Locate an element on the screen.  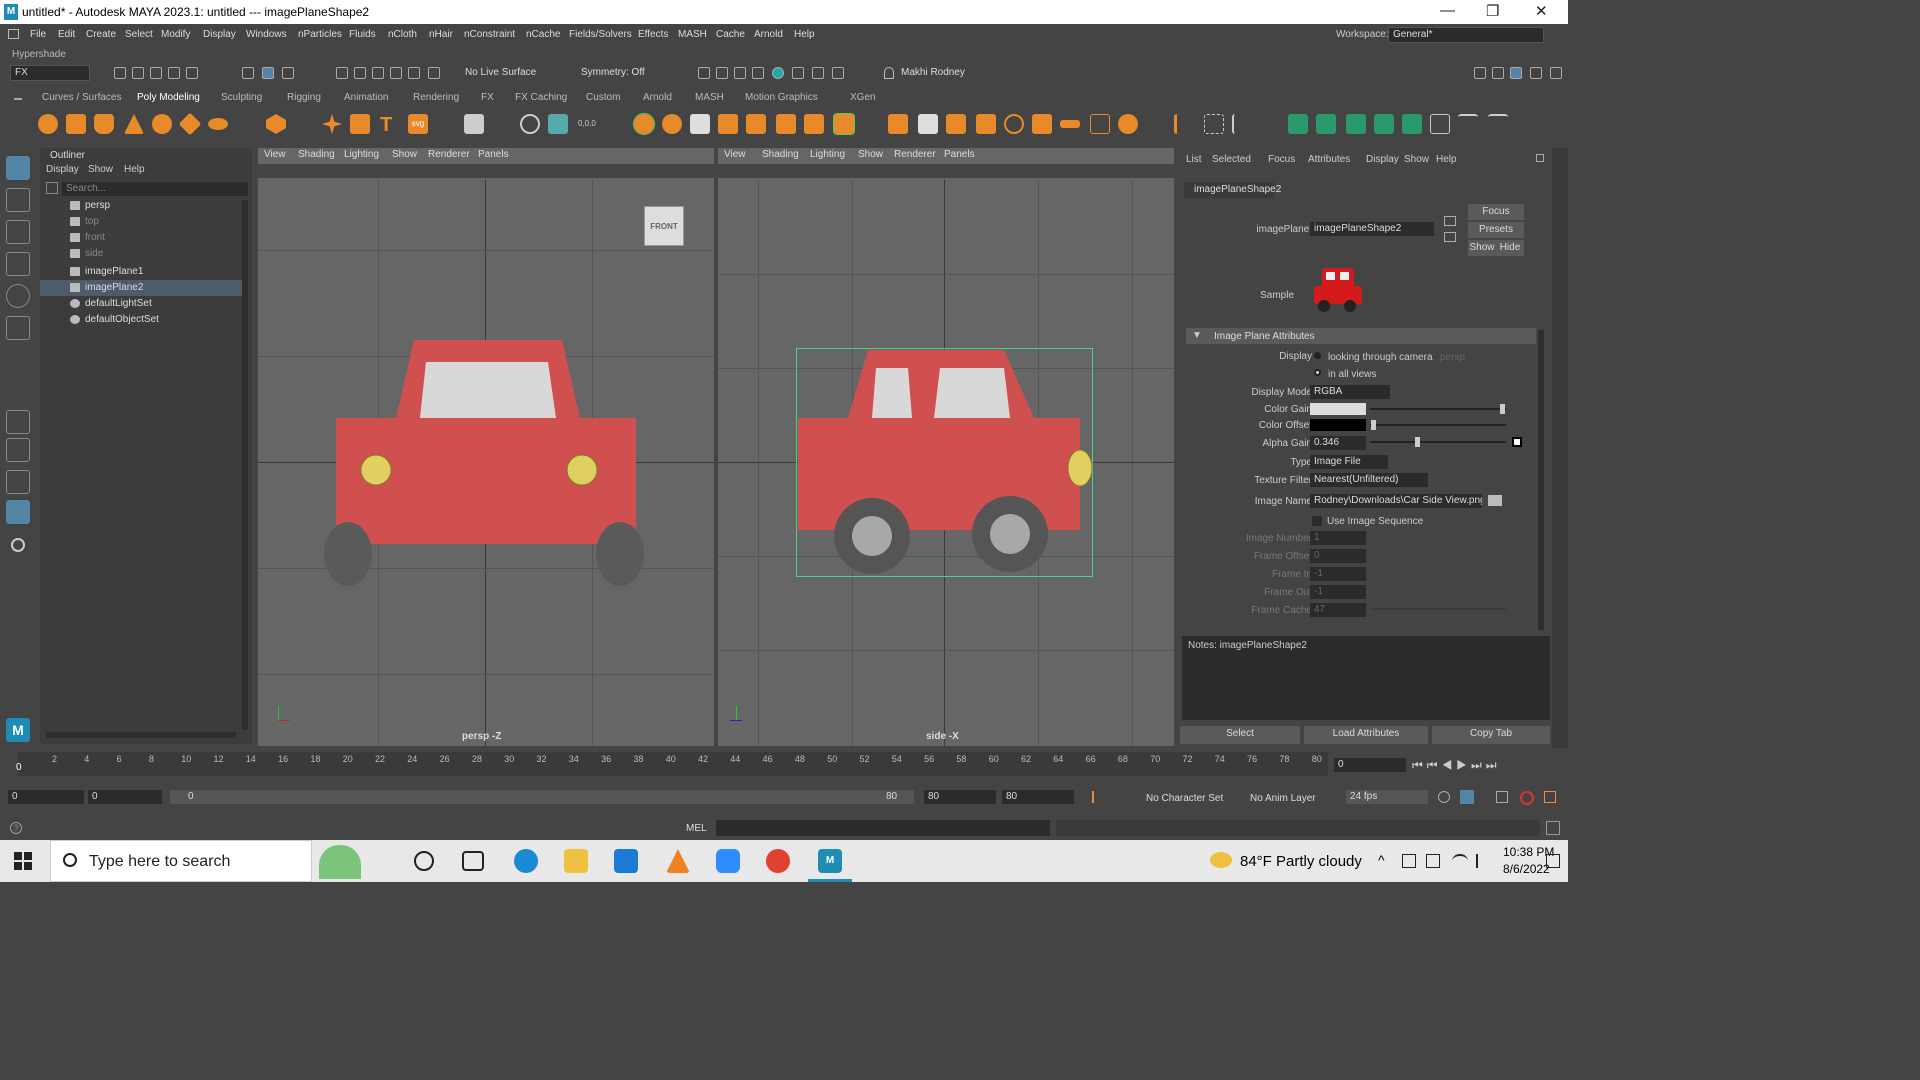
vp-menu-panels: Panels is located at coordinates (959, 154).